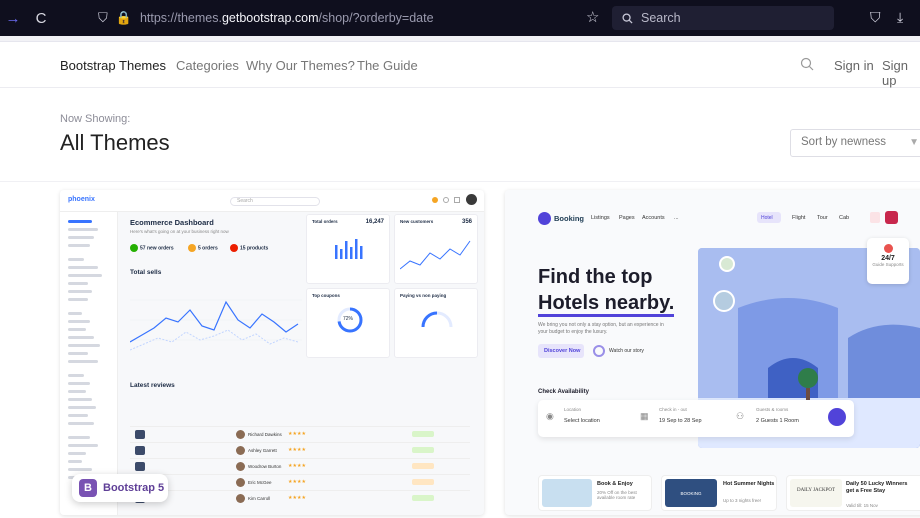  Describe the element at coordinates (627, 218) in the screenshot. I see `booking-nav-item: Pages` at that location.